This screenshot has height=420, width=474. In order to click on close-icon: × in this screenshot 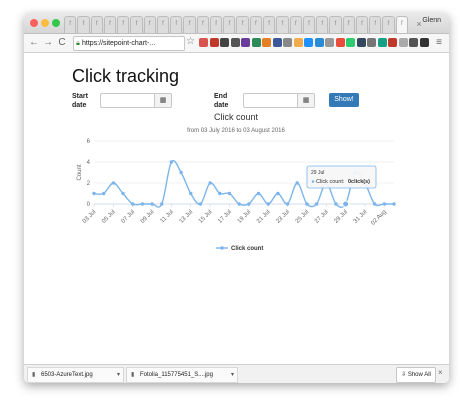, I will do `click(440, 372)`.